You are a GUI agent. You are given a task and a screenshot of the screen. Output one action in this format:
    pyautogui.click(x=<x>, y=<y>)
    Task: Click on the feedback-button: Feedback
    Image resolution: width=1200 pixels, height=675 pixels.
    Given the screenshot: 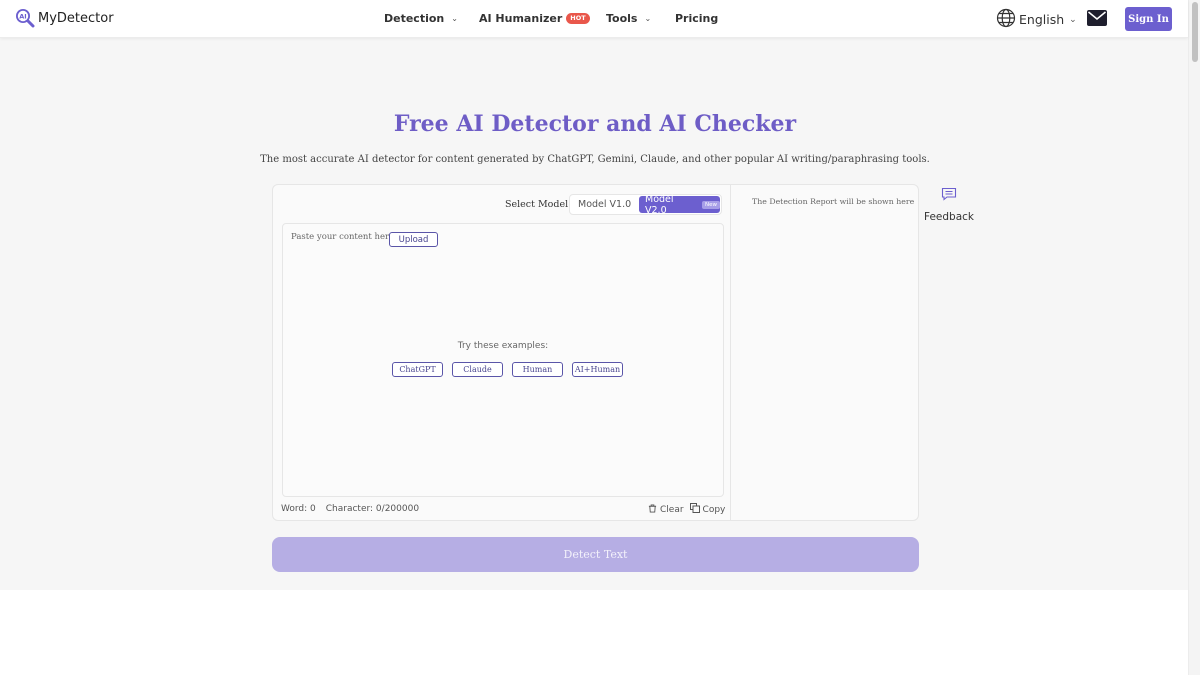 What is the action you would take?
    pyautogui.click(x=949, y=204)
    